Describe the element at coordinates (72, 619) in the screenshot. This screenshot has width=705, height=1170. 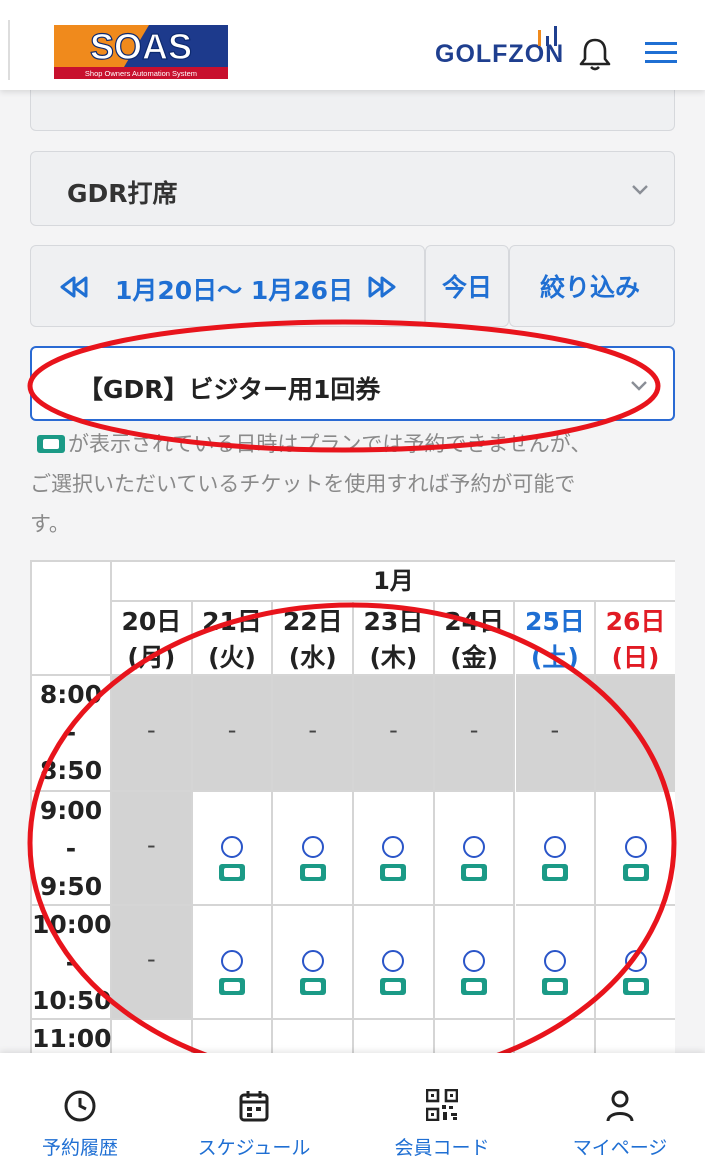
I see `table-corner` at that location.